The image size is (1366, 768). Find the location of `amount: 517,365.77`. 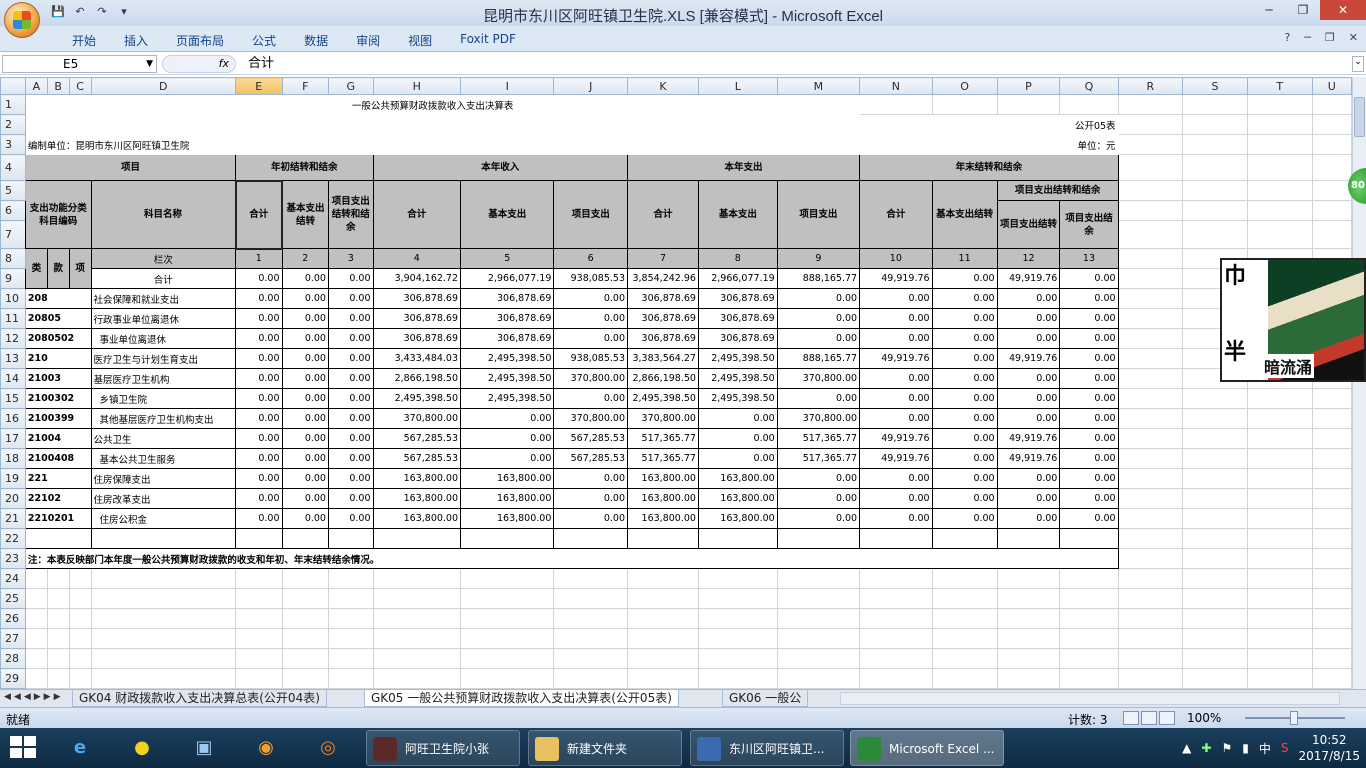

amount: 517,365.77 is located at coordinates (818, 438).